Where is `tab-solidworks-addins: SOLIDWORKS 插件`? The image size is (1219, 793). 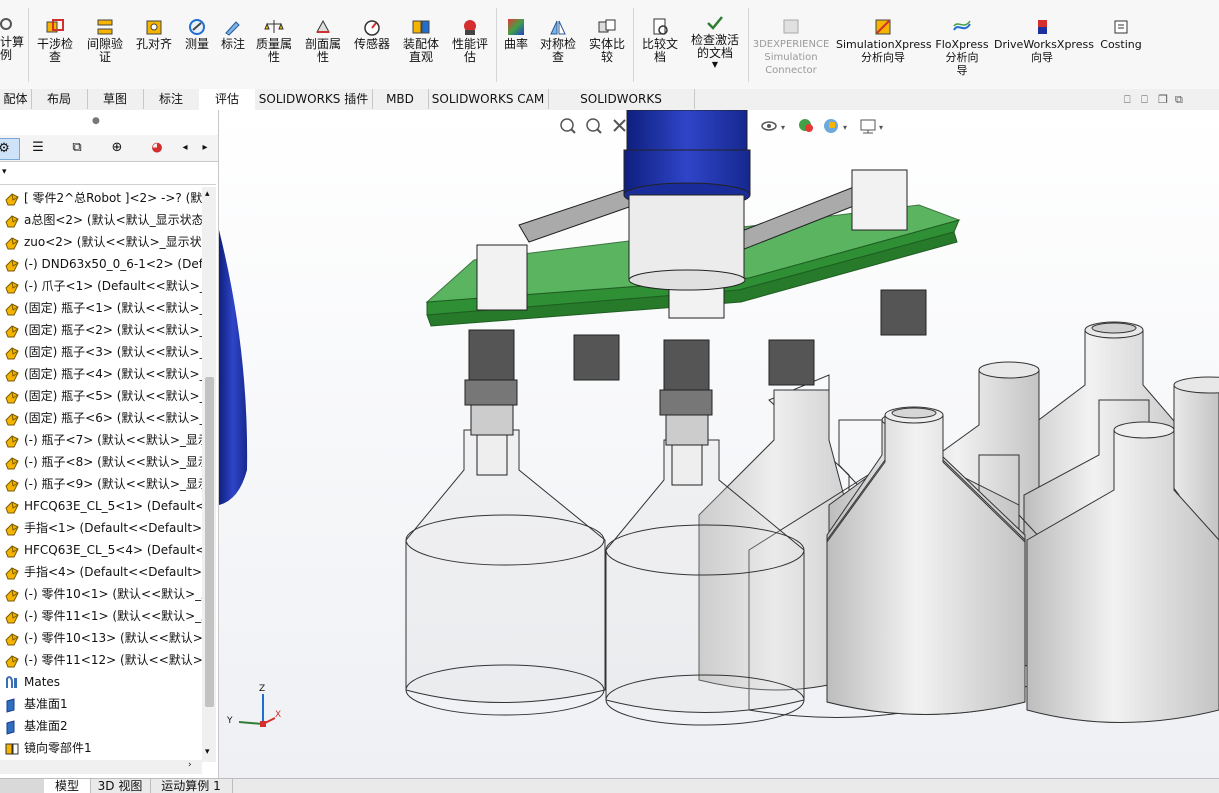
tab-solidworks-addins: SOLIDWORKS 插件 is located at coordinates (314, 99).